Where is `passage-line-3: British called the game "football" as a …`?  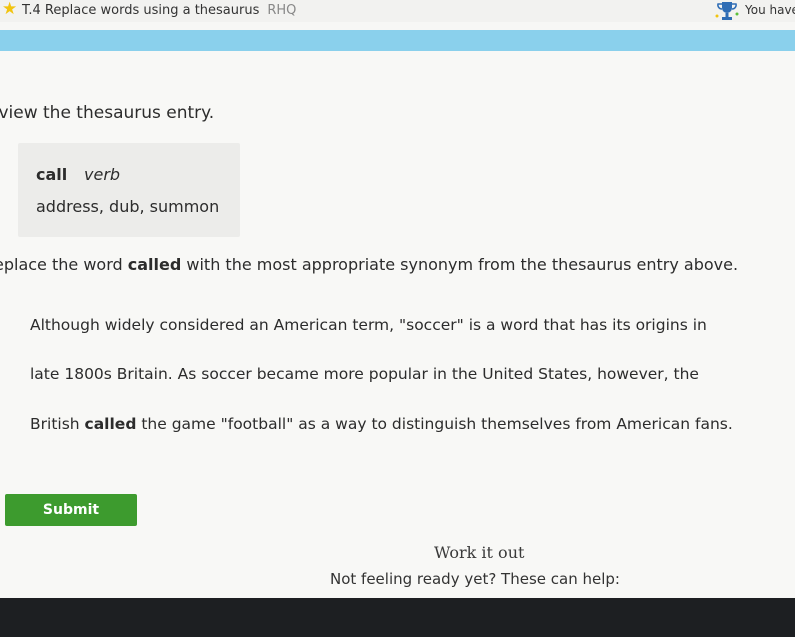
passage-line-3: British called the game "football" as a … is located at coordinates (381, 424).